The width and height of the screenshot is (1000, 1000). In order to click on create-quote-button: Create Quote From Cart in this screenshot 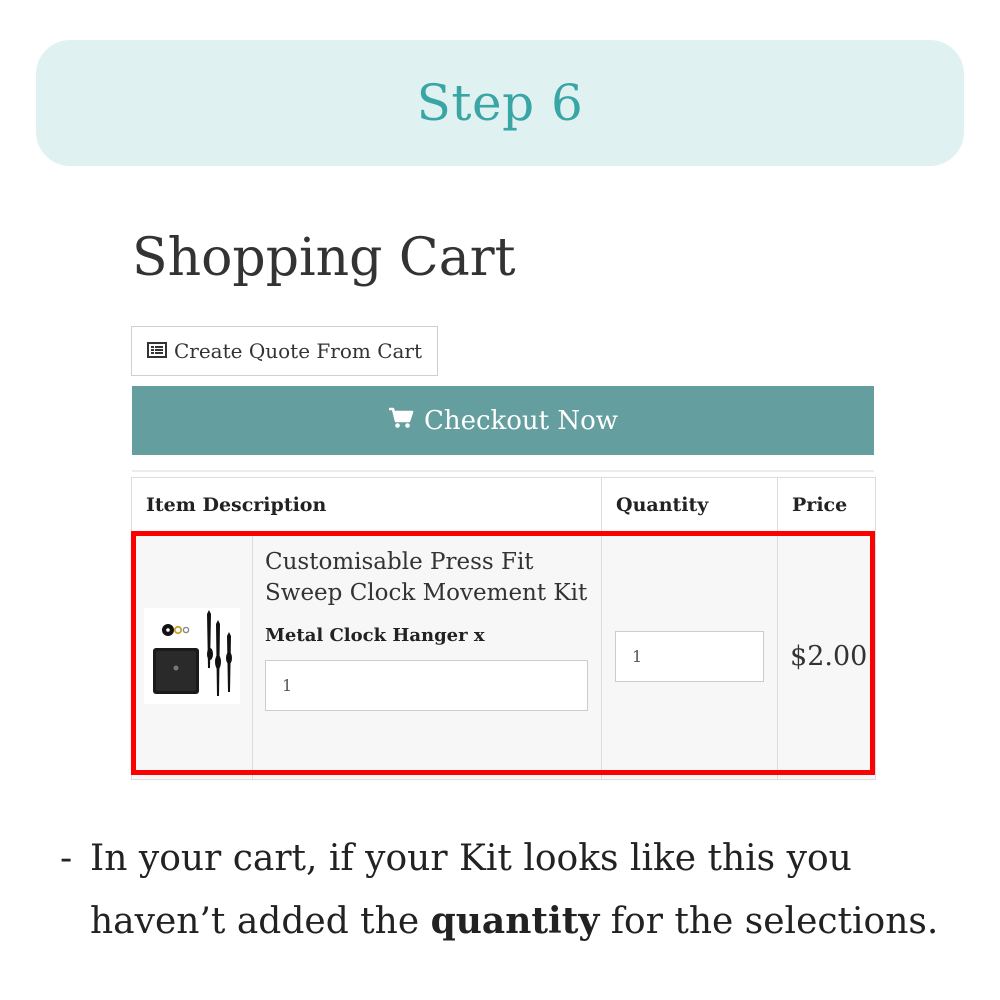, I will do `click(284, 351)`.